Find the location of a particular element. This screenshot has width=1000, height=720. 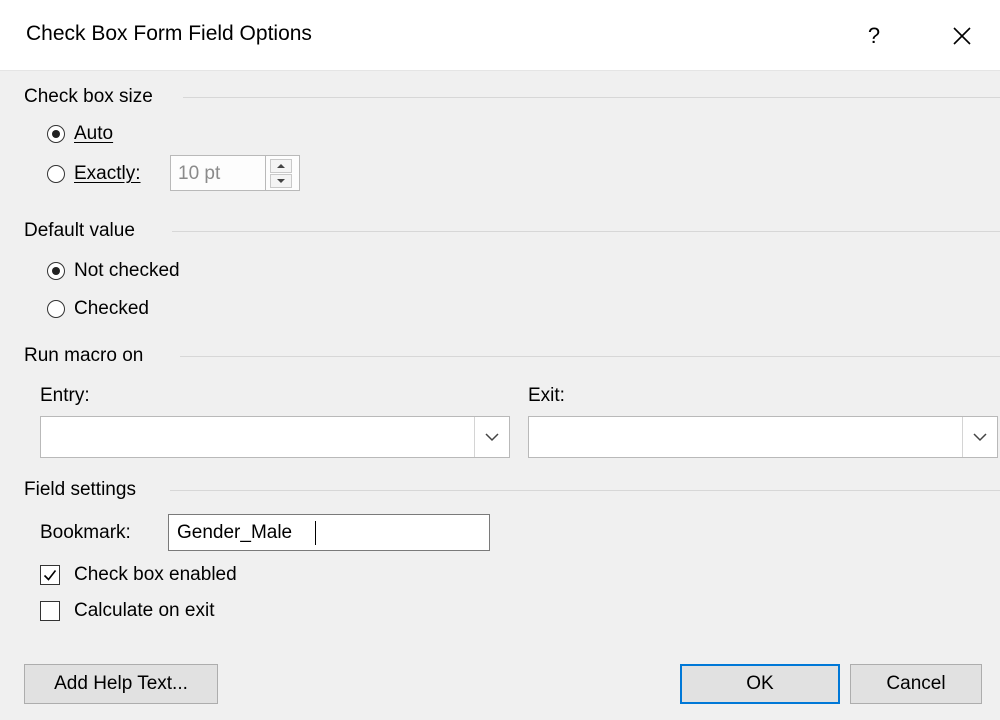

not-checked-radio is located at coordinates (56, 271).